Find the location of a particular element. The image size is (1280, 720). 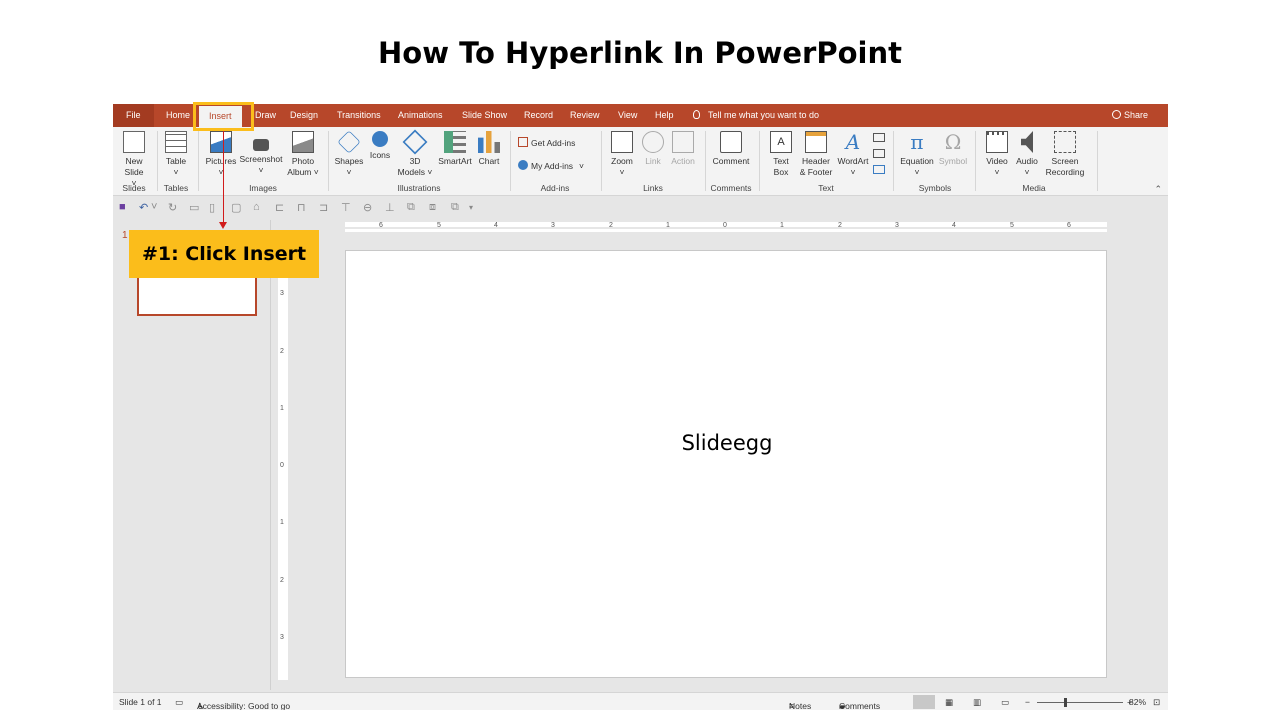

pictures-button: Pictures ˅ is located at coordinates (221, 154).